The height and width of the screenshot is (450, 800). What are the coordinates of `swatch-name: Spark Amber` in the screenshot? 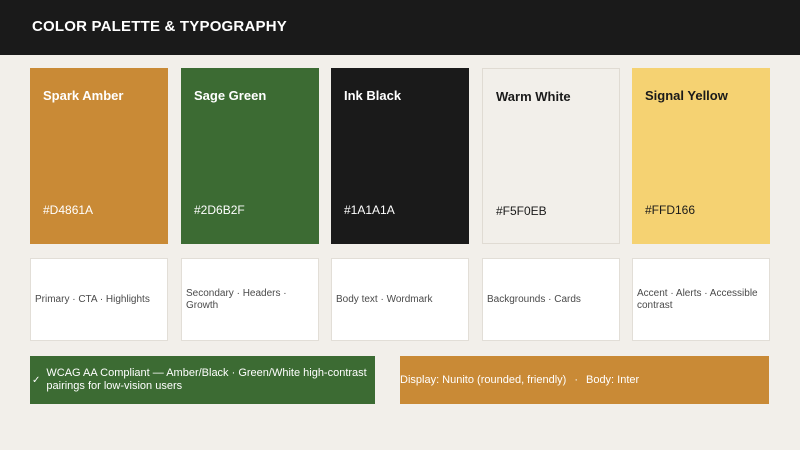 It's located at (83, 95).